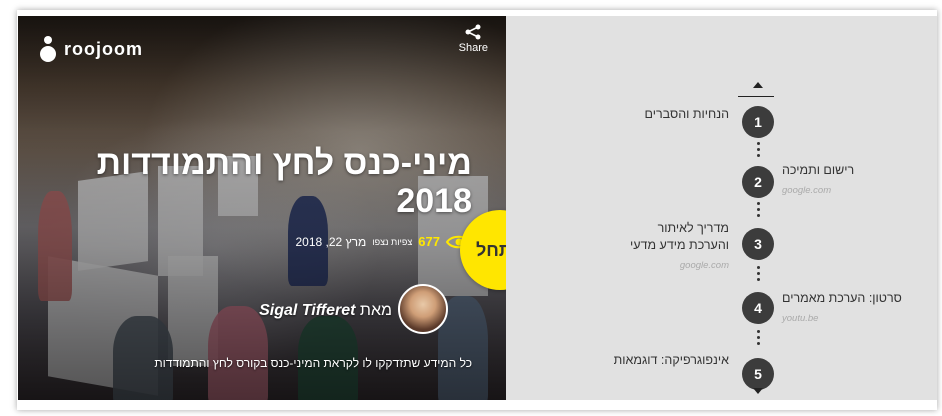  What do you see at coordinates (800, 318) in the screenshot?
I see `step-domain: youtu.be` at bounding box center [800, 318].